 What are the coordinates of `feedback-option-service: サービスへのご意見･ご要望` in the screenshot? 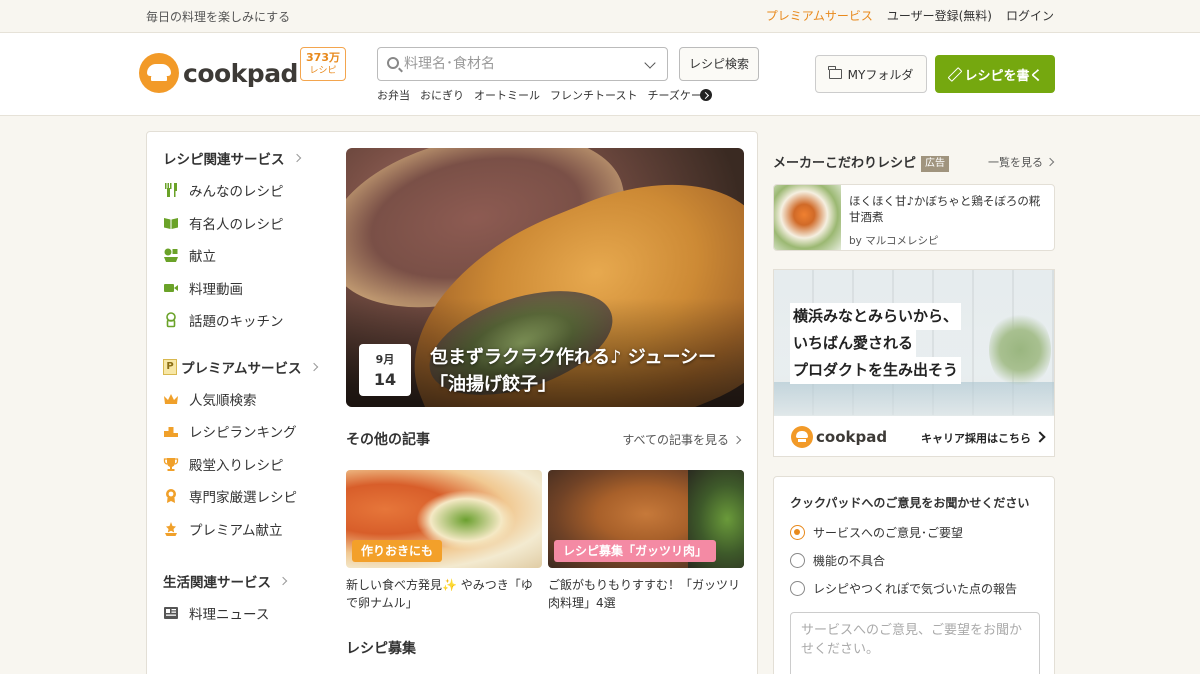 It's located at (876, 532).